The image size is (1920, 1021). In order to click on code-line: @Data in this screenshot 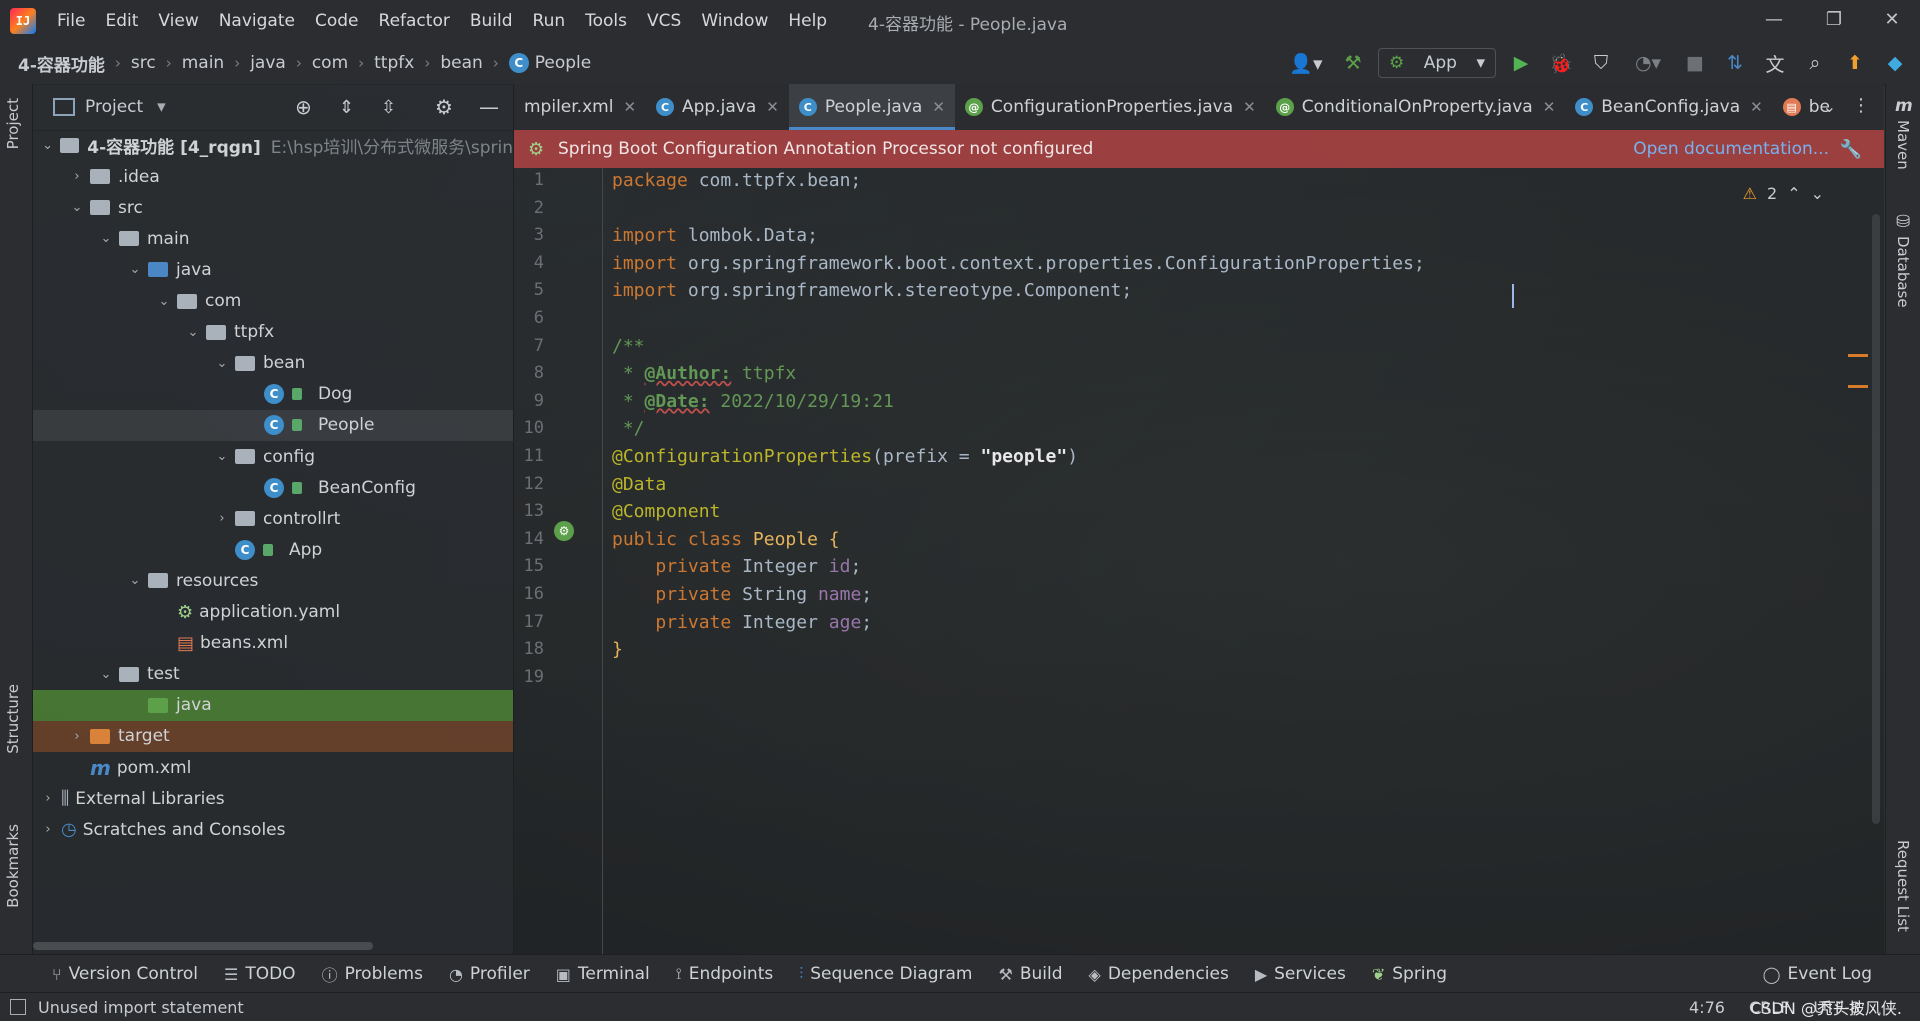, I will do `click(639, 484)`.